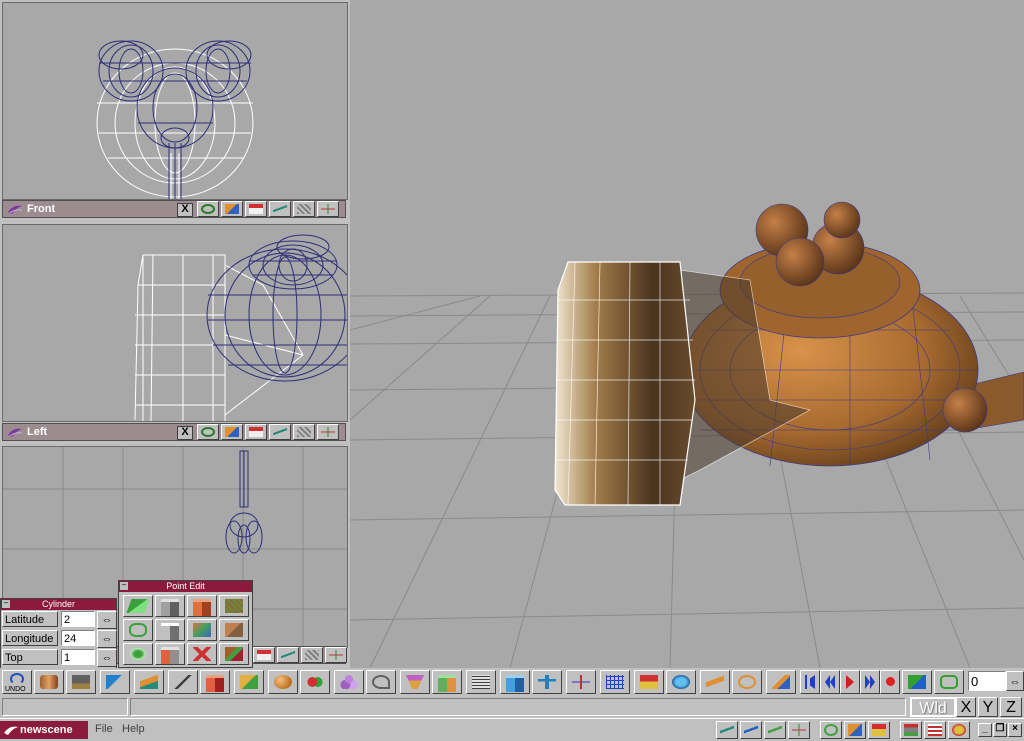 The image size is (1024, 741). What do you see at coordinates (349, 682) in the screenshot?
I see `blob-tool-button` at bounding box center [349, 682].